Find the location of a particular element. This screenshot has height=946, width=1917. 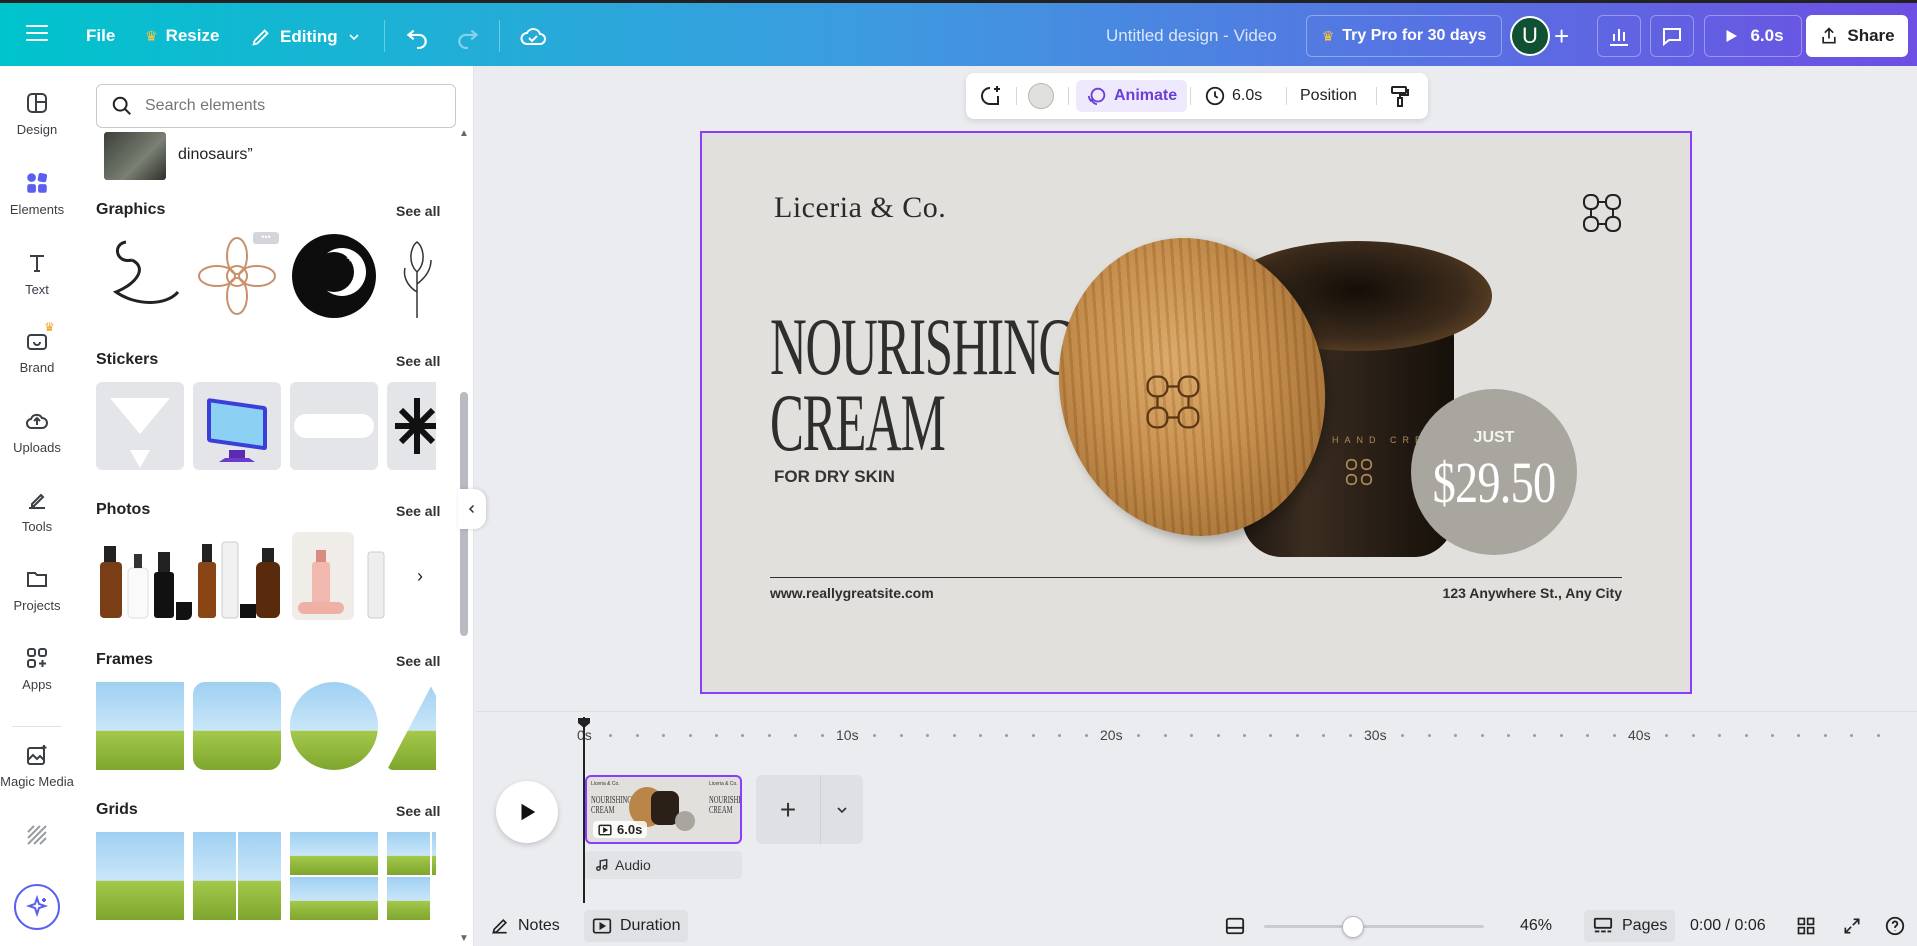

headline: NOURISHING CREAM is located at coordinates (922, 385).